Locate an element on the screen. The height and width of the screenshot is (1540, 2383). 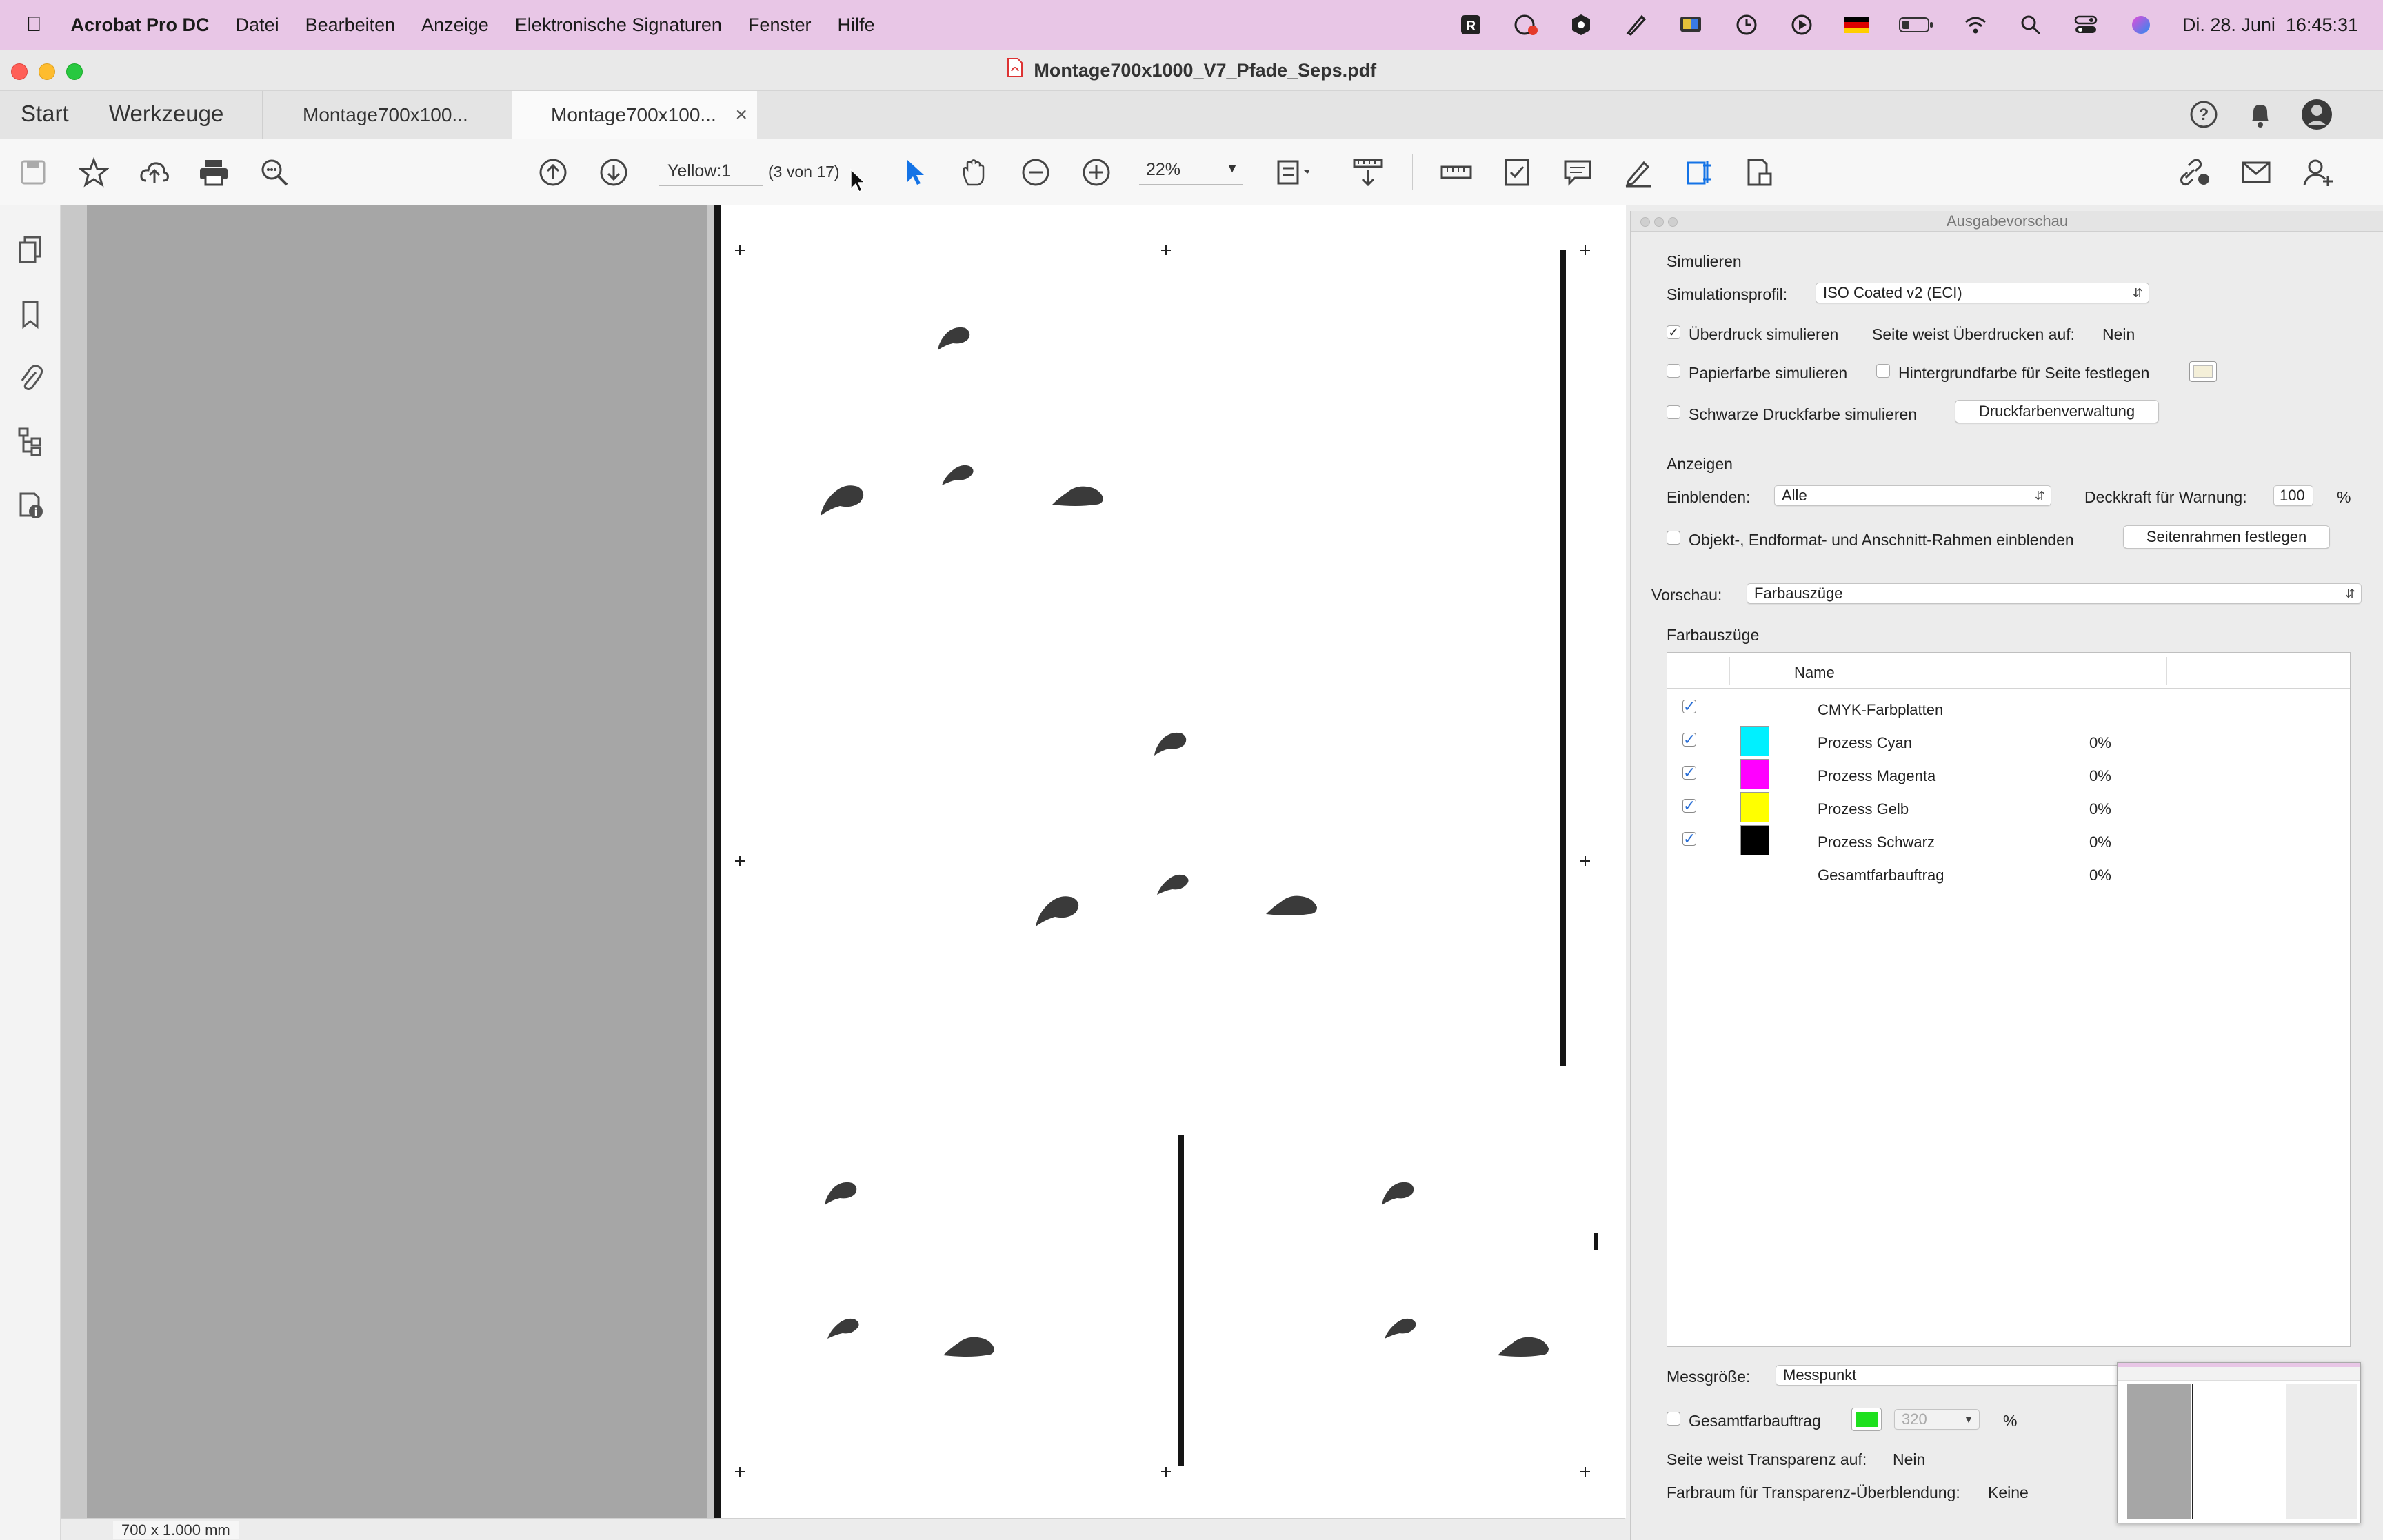
siri-icon is located at coordinates (2141, 25).